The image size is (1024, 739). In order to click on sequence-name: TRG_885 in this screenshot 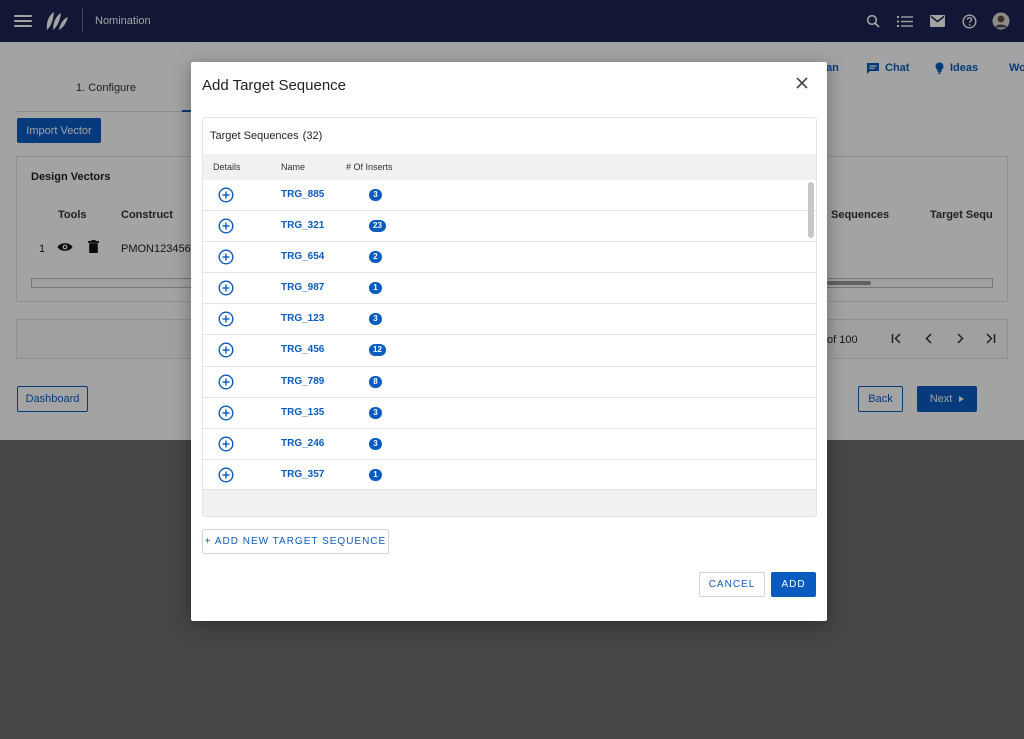, I will do `click(302, 194)`.